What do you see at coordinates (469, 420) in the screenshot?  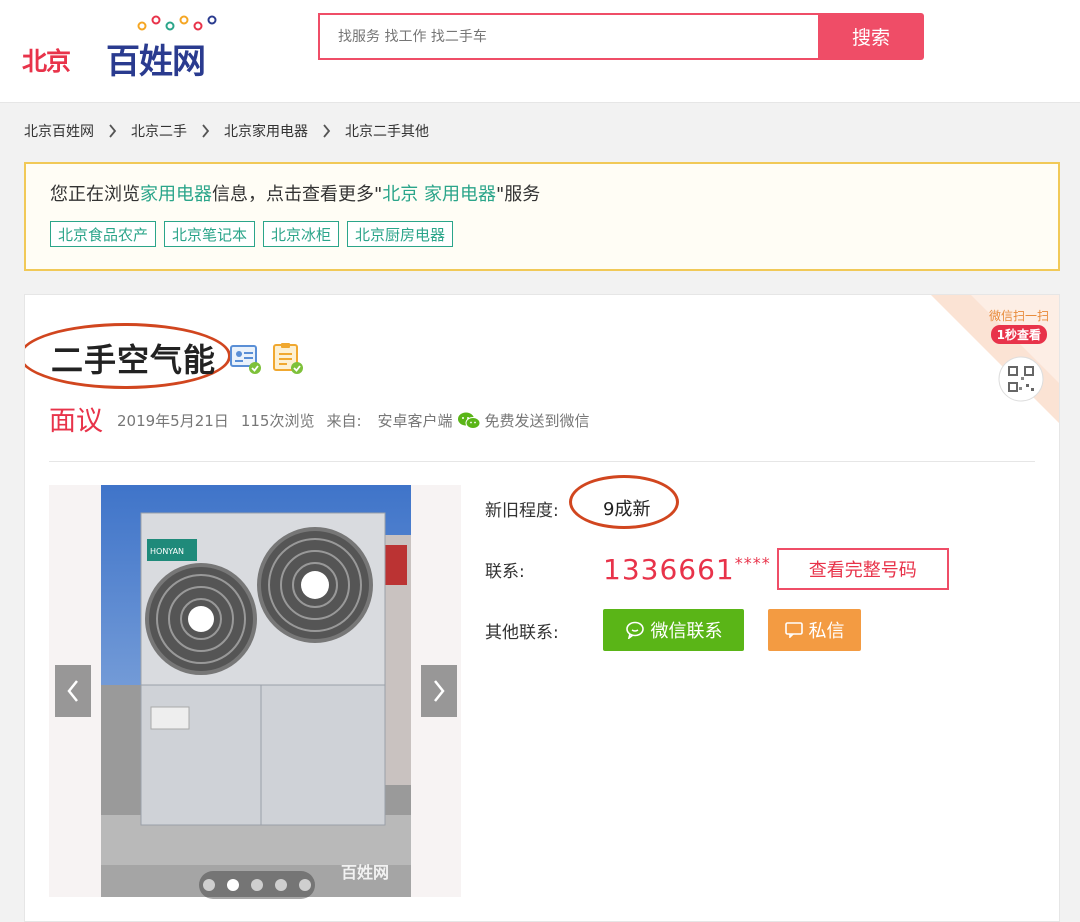 I see `wechat-icon` at bounding box center [469, 420].